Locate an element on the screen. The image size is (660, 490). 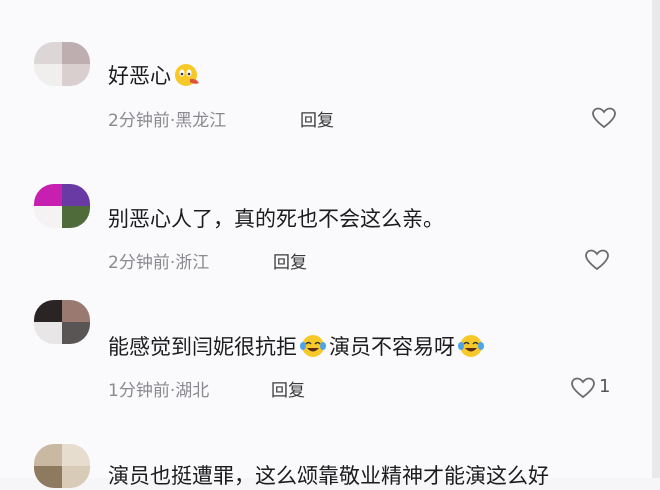
comment-text: 能感觉到闫妮很抗拒 演员不容易呀 is located at coordinates (297, 346).